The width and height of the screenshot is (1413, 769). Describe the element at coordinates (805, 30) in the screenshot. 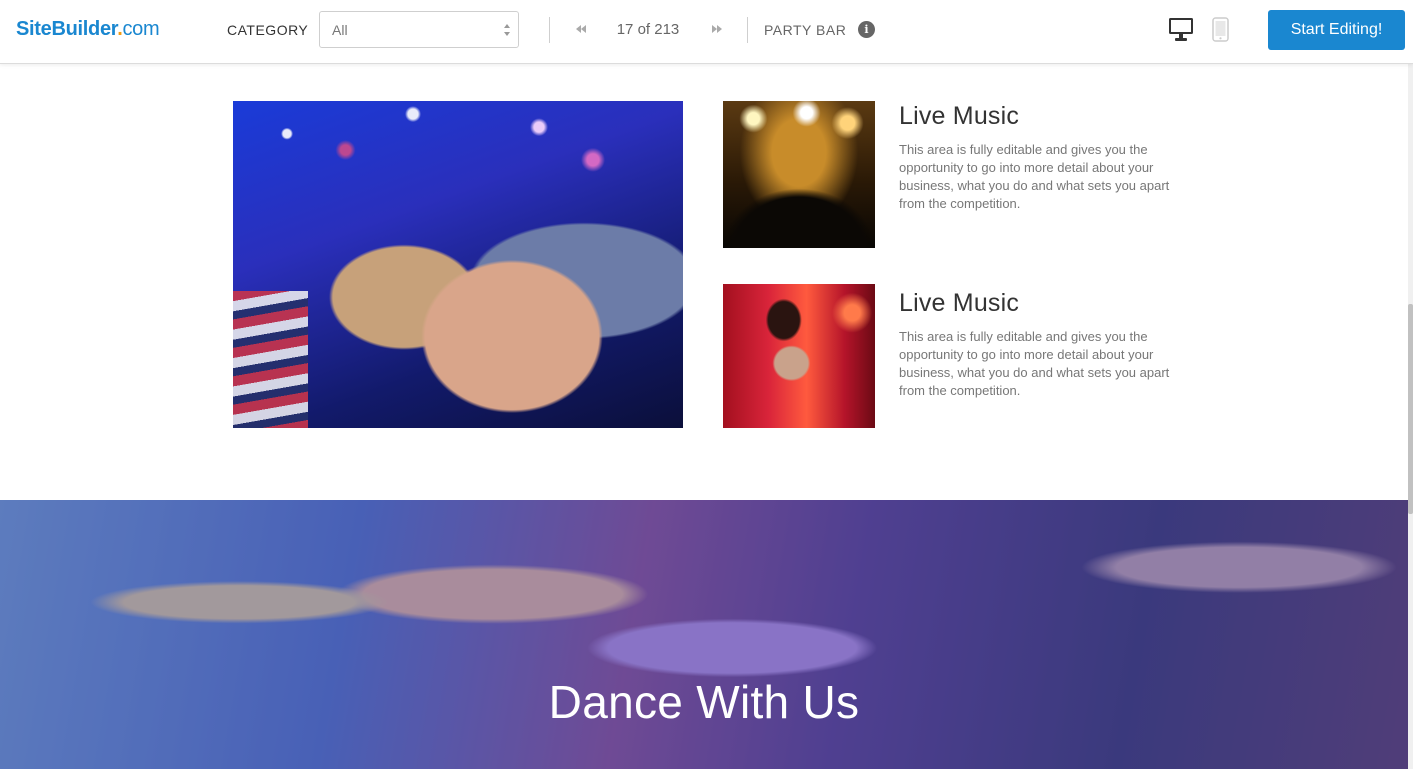

I see `template-name: PARTY BAR` at that location.